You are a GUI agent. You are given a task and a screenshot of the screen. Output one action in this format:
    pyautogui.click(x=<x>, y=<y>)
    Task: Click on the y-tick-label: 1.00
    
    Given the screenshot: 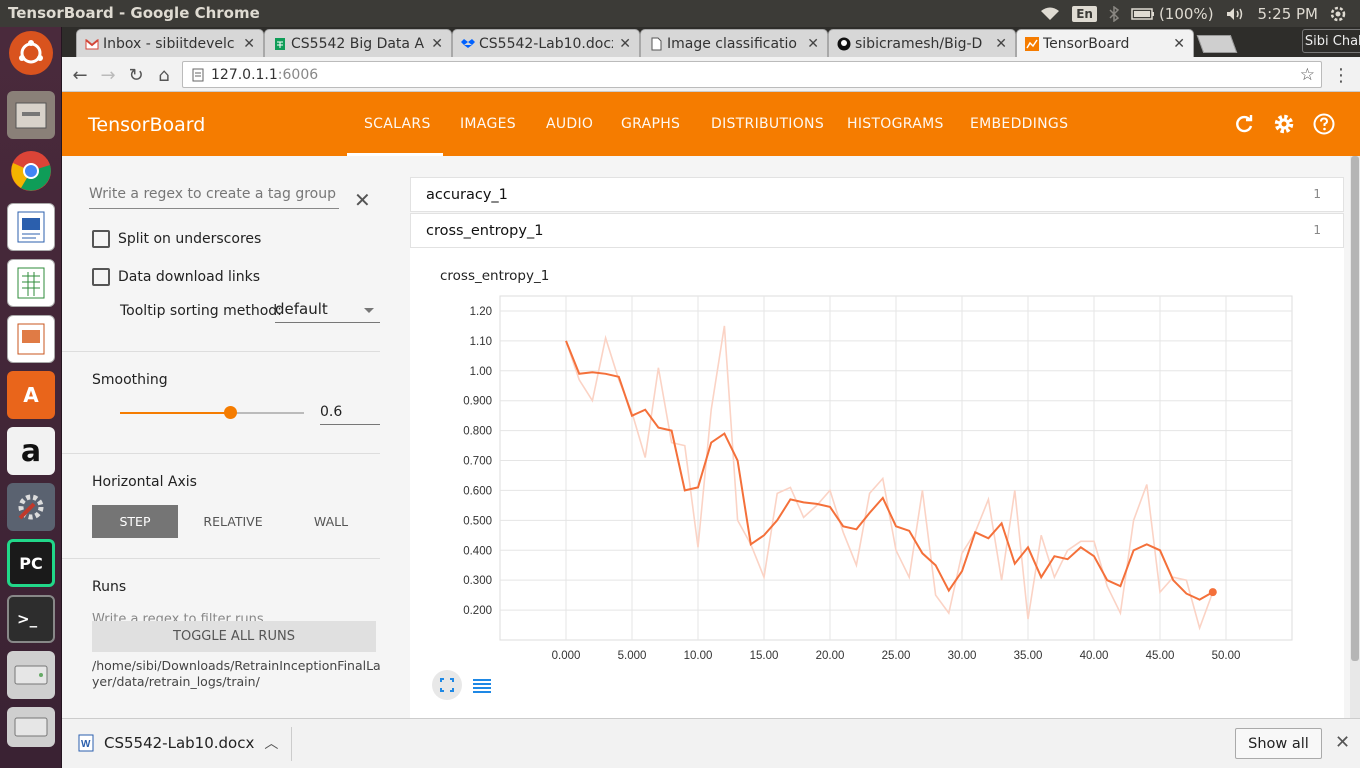 What is the action you would take?
    pyautogui.click(x=481, y=372)
    